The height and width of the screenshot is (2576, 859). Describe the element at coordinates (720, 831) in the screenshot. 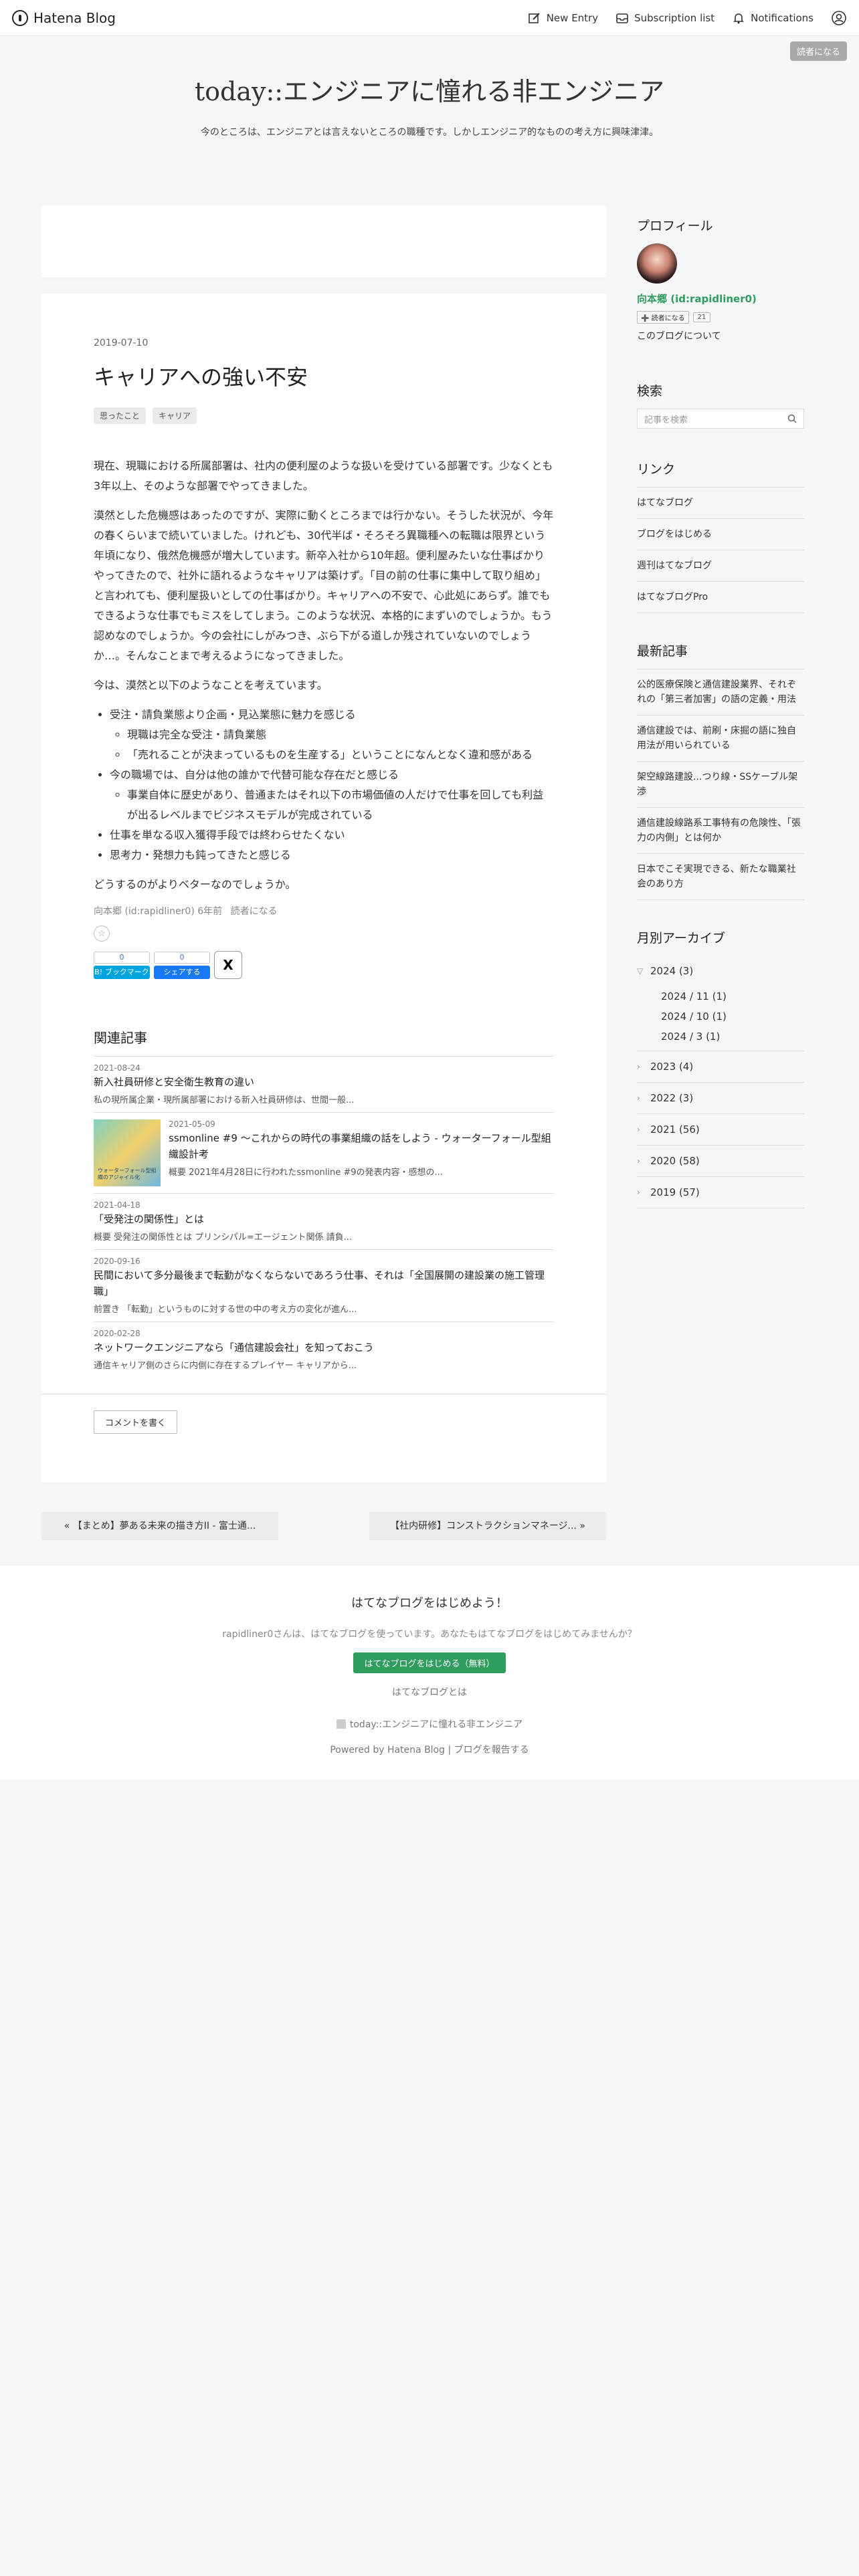

I see `recent-entry-link: 通信建設線路系工事特有の危険性、「張力の内側」とは何か` at that location.